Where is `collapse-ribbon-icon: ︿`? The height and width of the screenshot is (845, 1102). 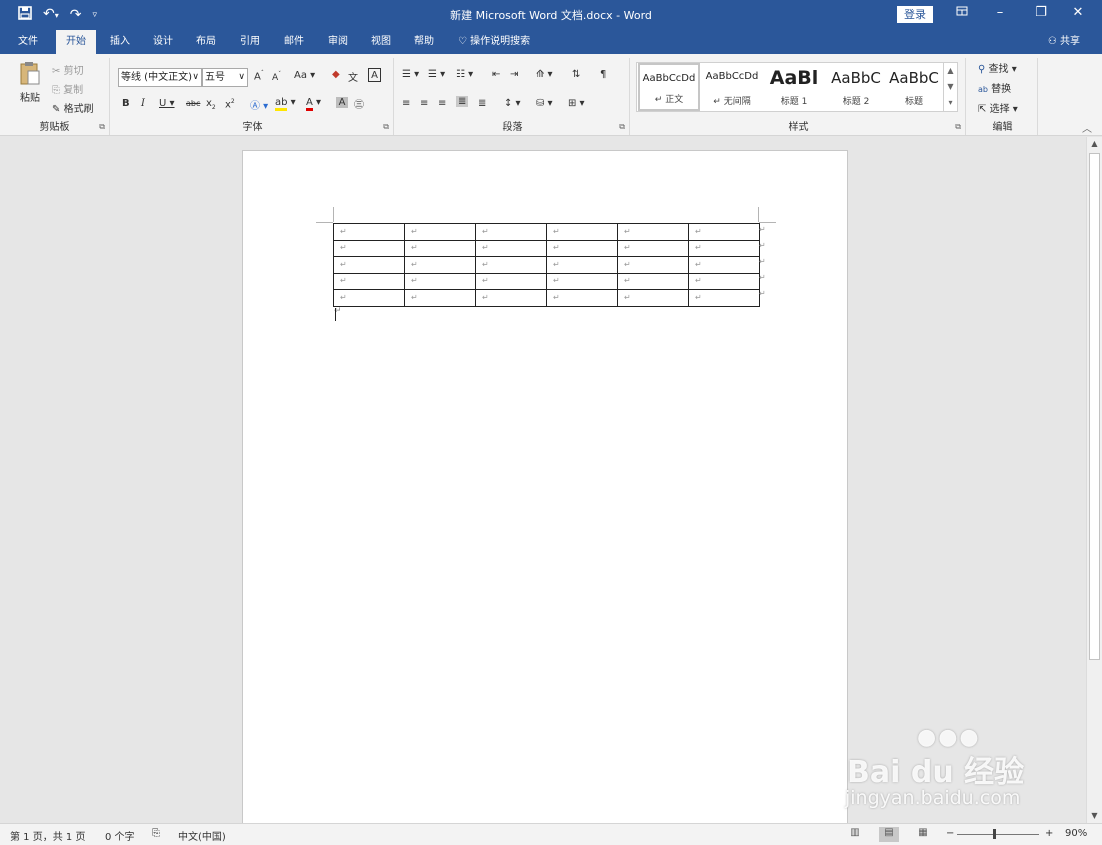 collapse-ribbon-icon: ︿ is located at coordinates (1087, 127).